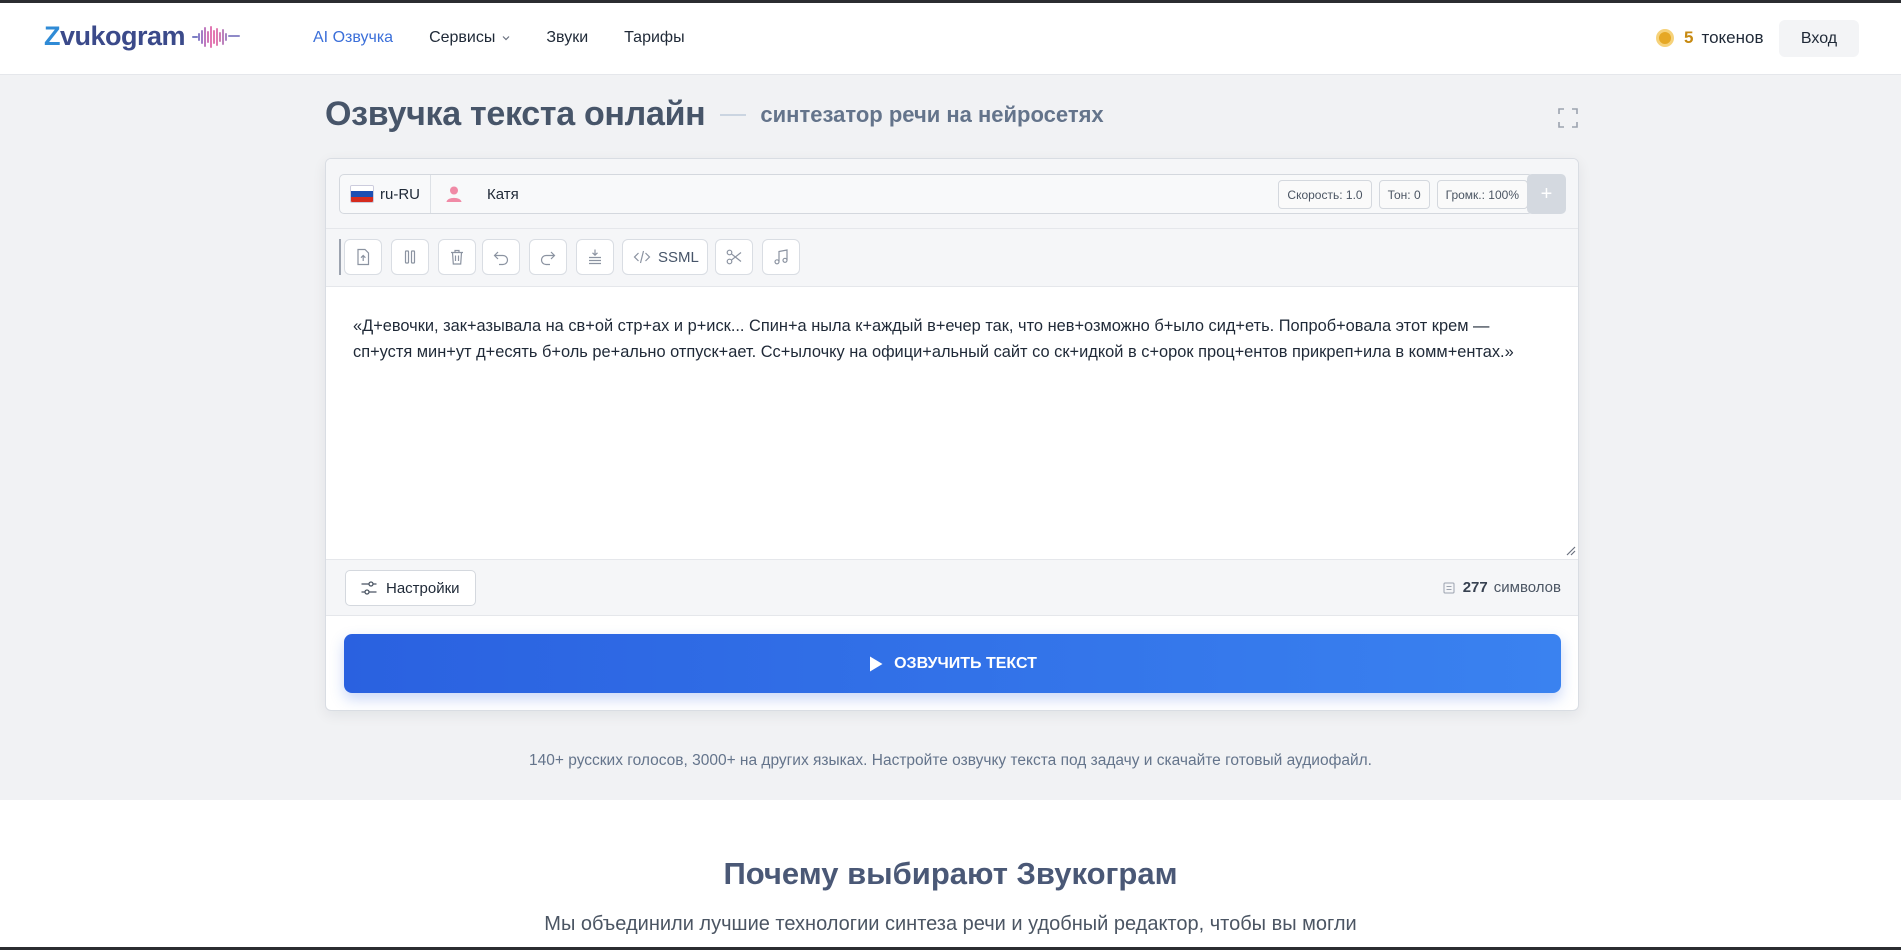  I want to click on file-upload-icon, so click(363, 257).